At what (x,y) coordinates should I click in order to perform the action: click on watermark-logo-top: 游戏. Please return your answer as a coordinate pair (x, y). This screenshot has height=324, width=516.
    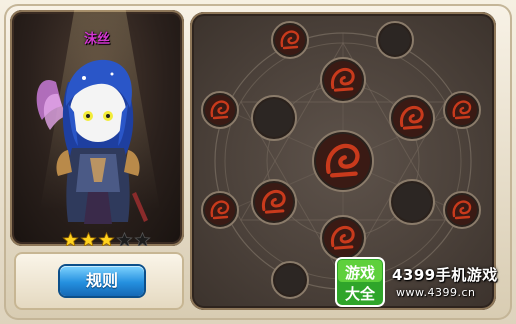
    Looking at the image, I should click on (360, 273).